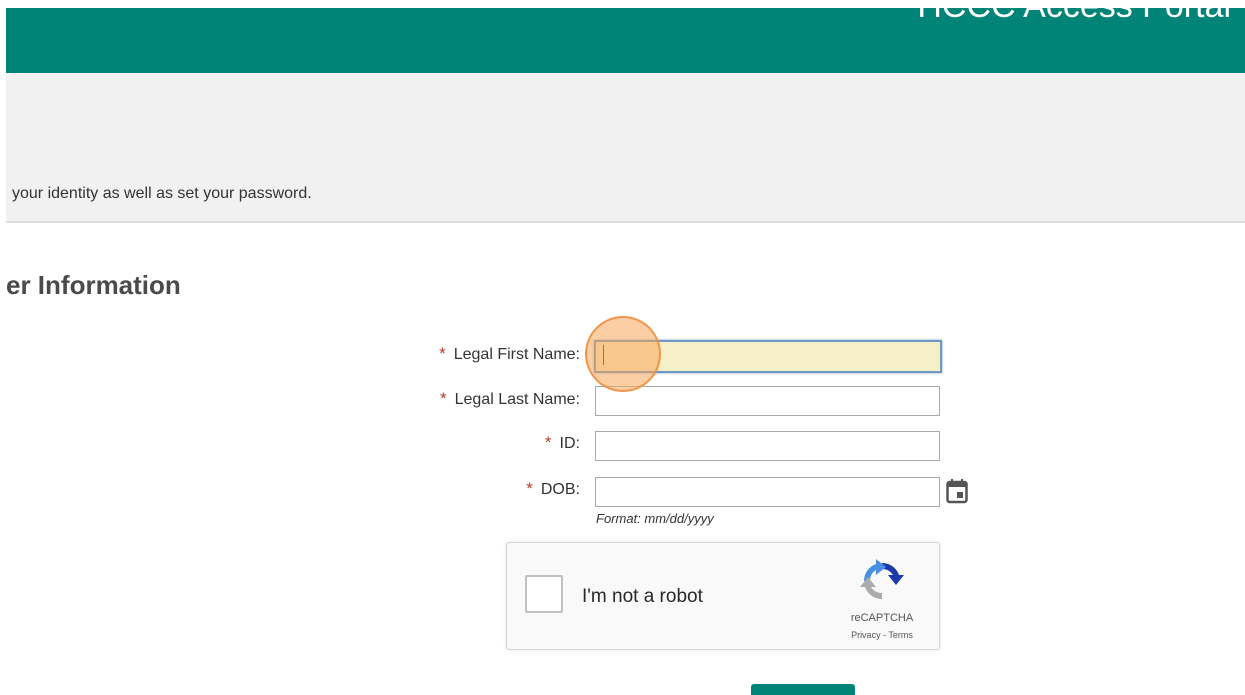 This screenshot has height=695, width=1245. What do you see at coordinates (1074, 12) in the screenshot?
I see `portal-title: HCCC Access Portal` at bounding box center [1074, 12].